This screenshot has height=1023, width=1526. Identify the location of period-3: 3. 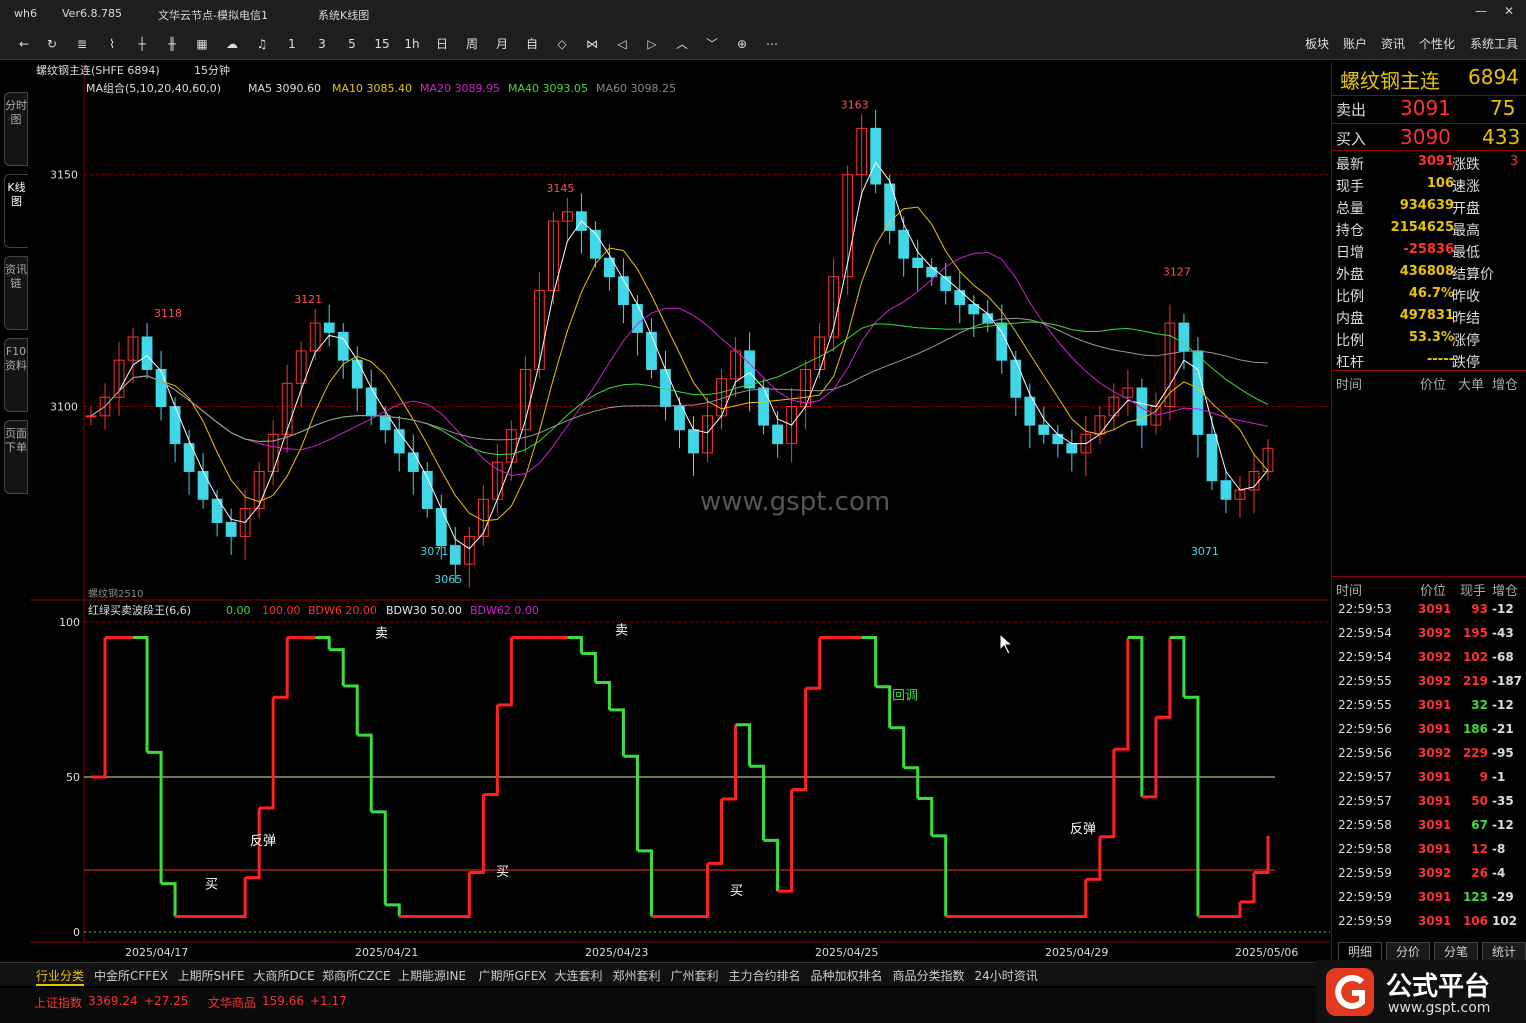
(322, 44).